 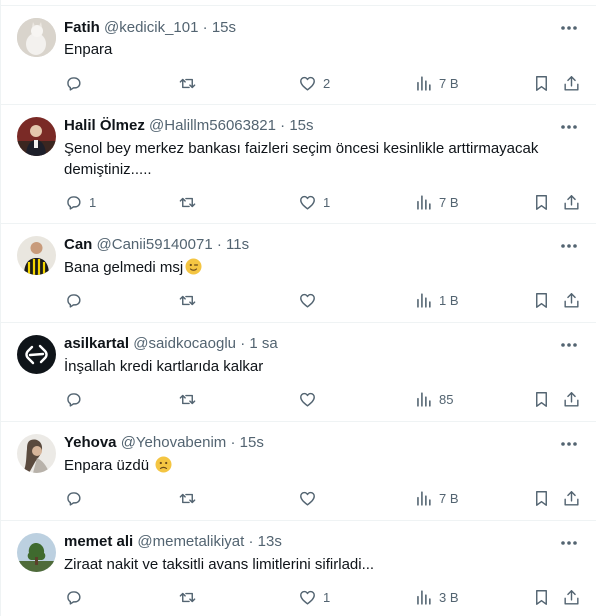 What do you see at coordinates (151, 27) in the screenshot?
I see `author-handle: @kedicik_101` at bounding box center [151, 27].